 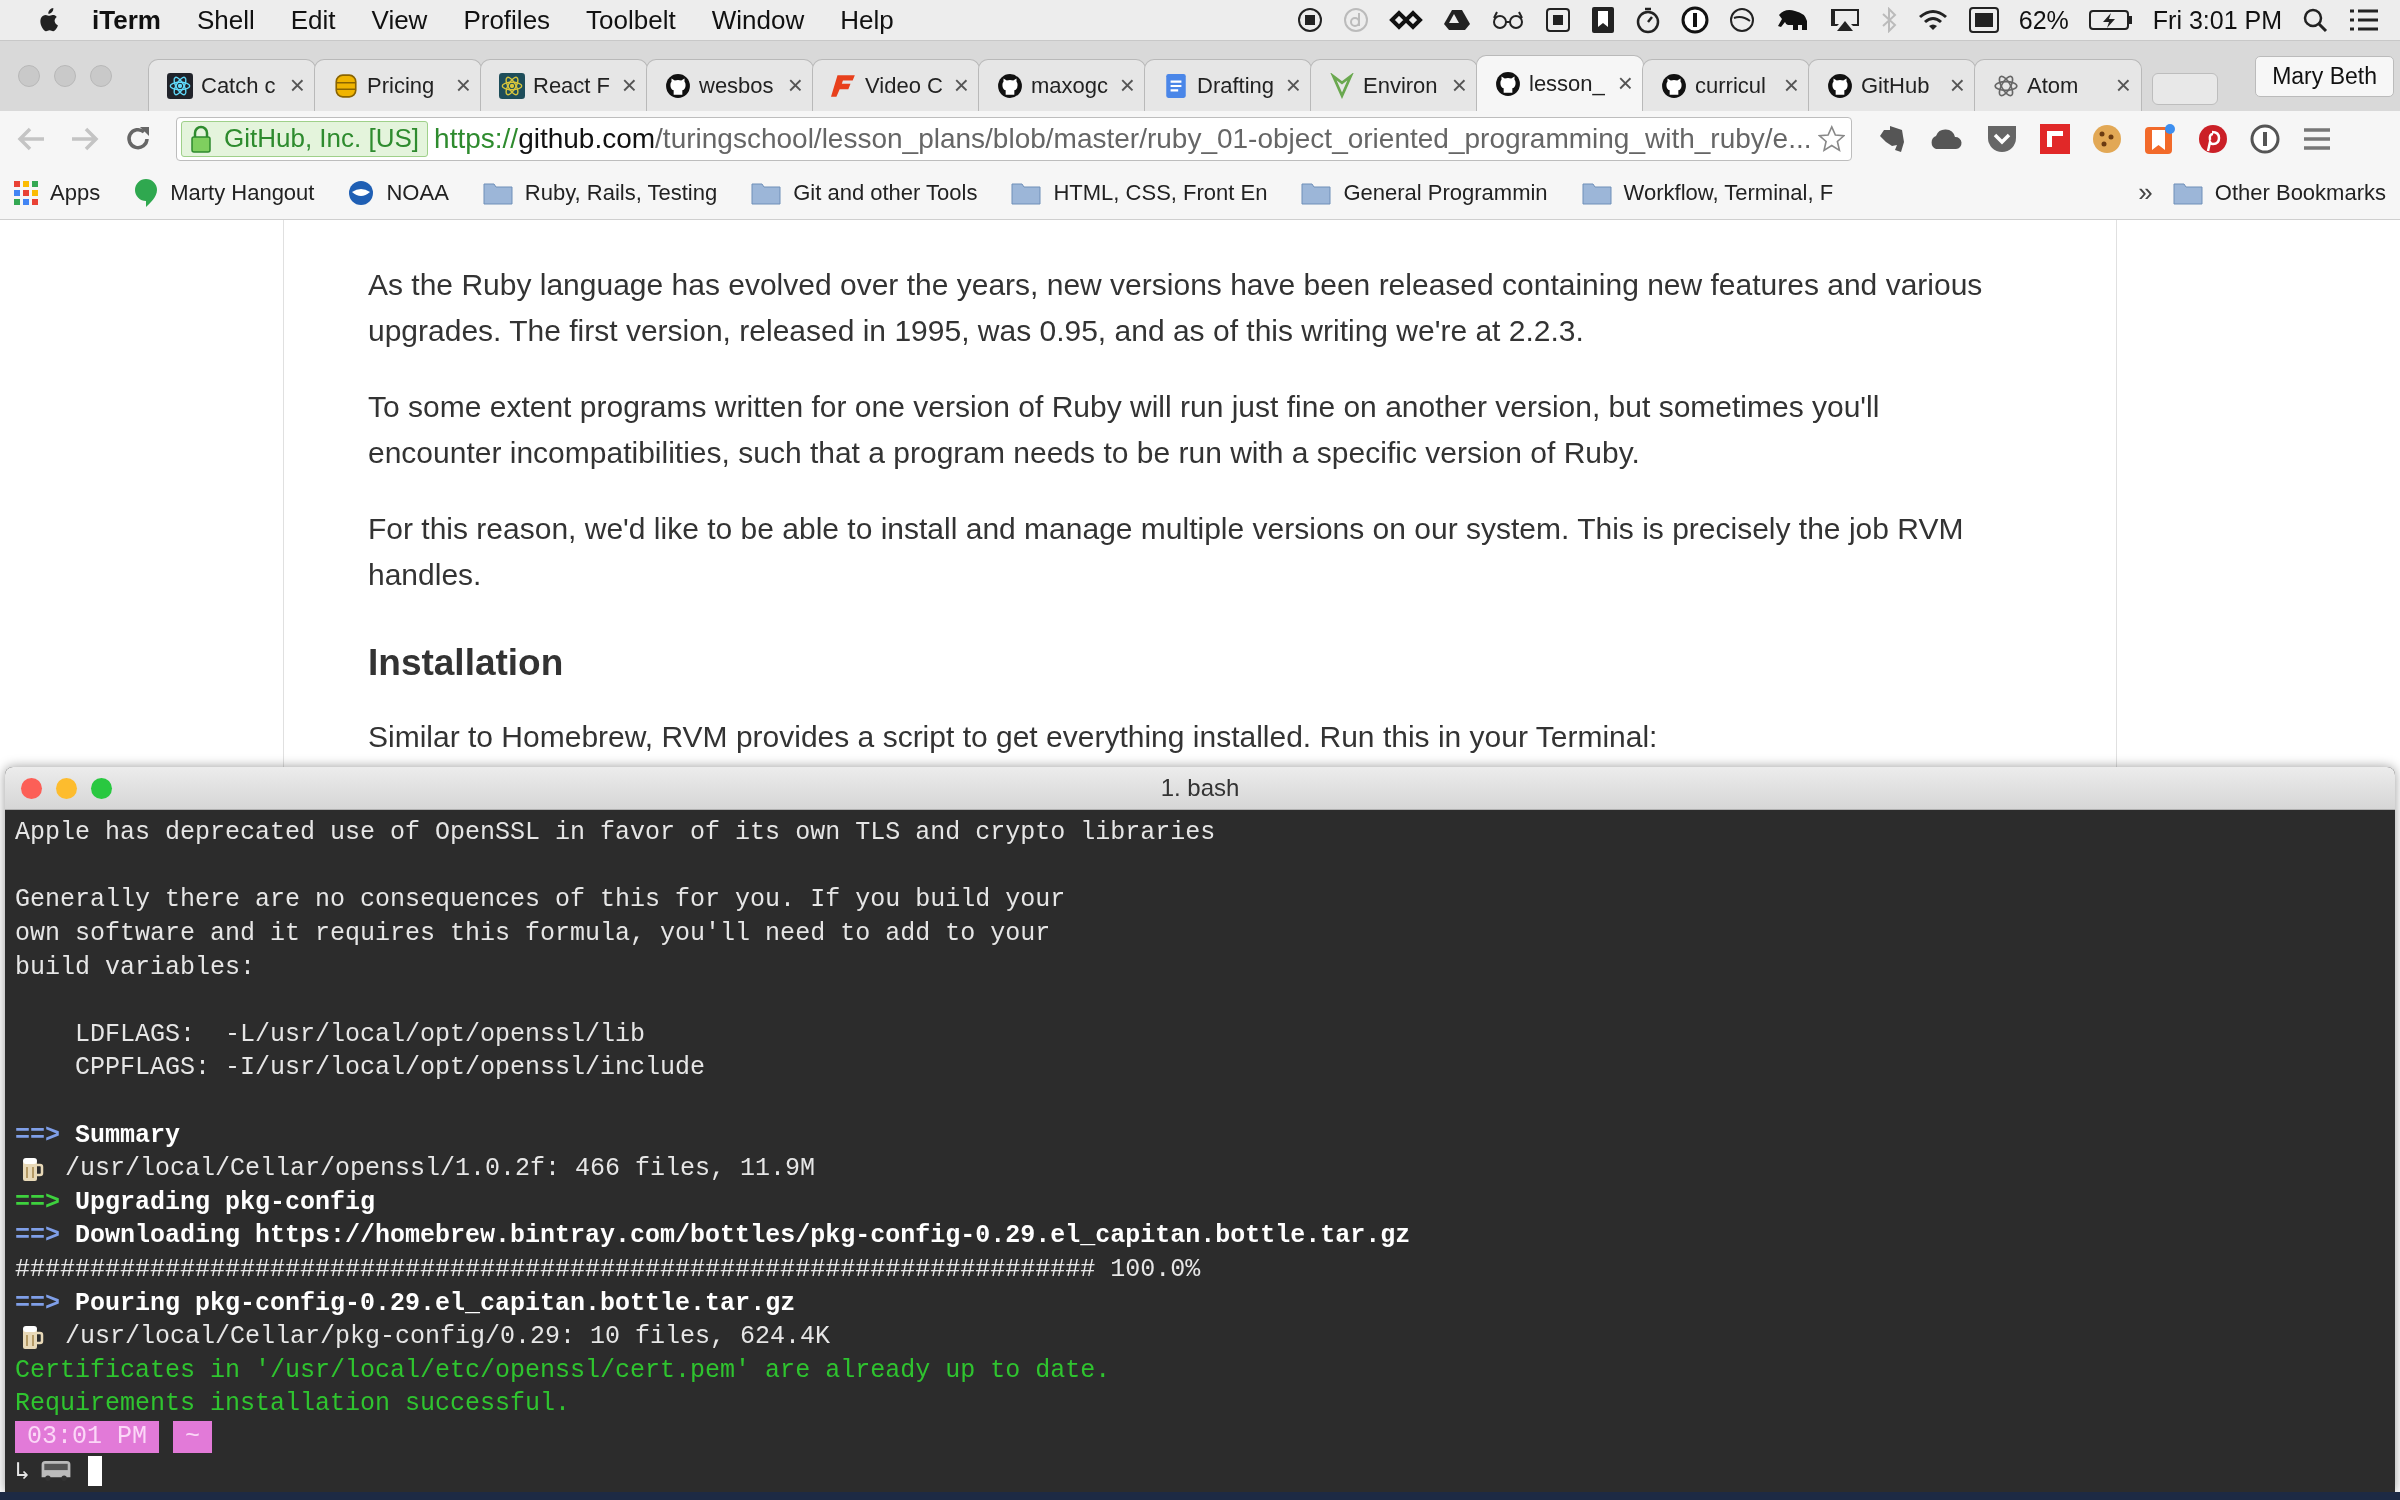 I want to click on browser-tab: React F ×, so click(x=564, y=85).